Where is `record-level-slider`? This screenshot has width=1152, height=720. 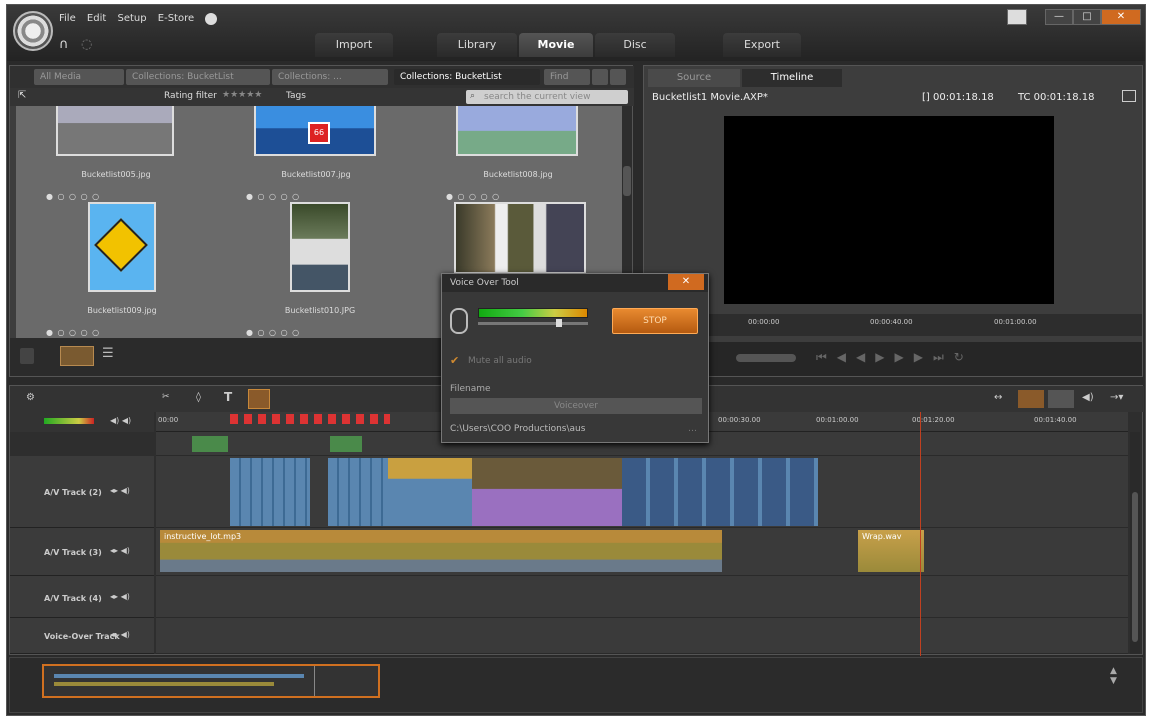 record-level-slider is located at coordinates (533, 323).